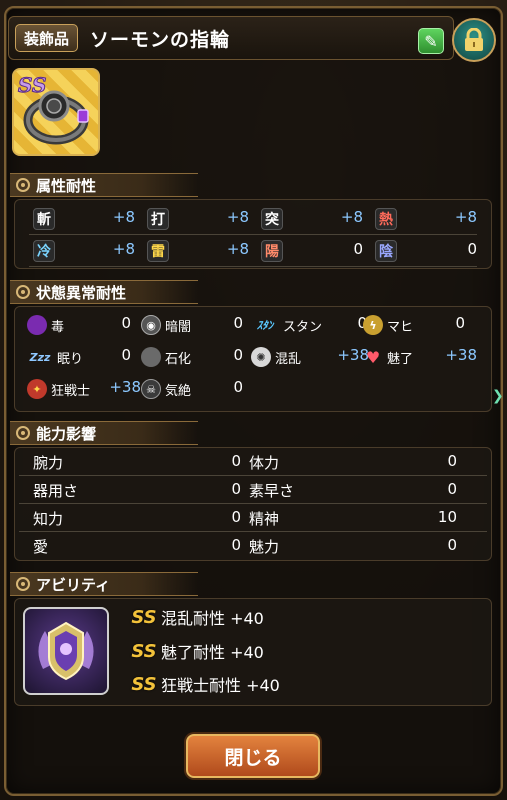  Describe the element at coordinates (253, 756) in the screenshot. I see `close-button: 閉じる` at that location.